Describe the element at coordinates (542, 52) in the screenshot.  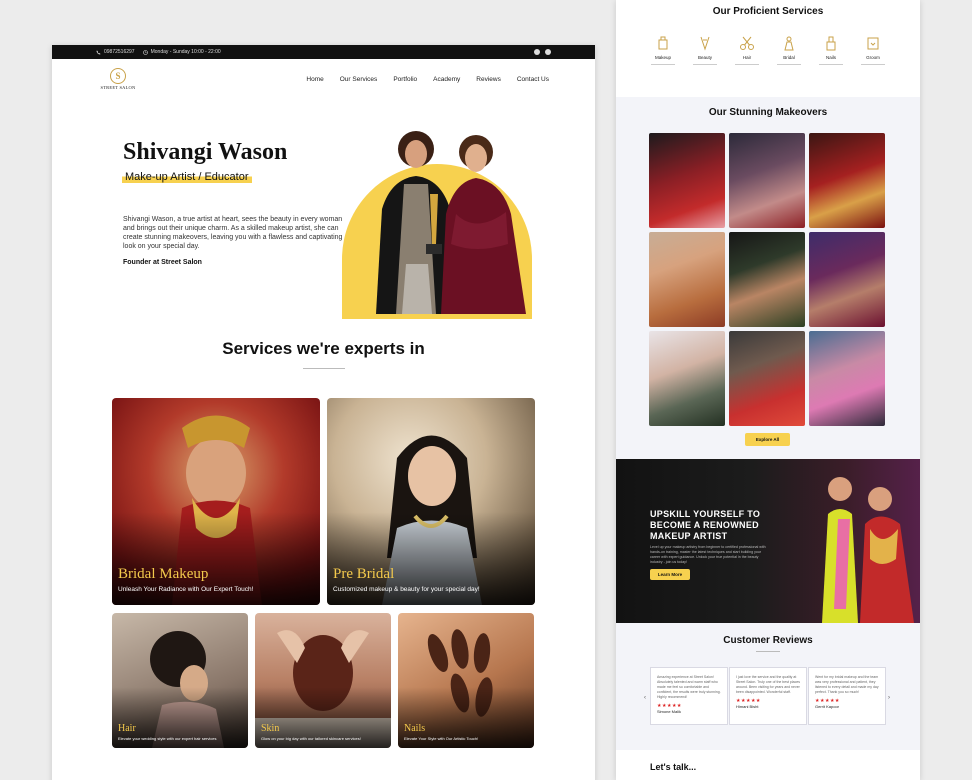
I see `social-links` at that location.